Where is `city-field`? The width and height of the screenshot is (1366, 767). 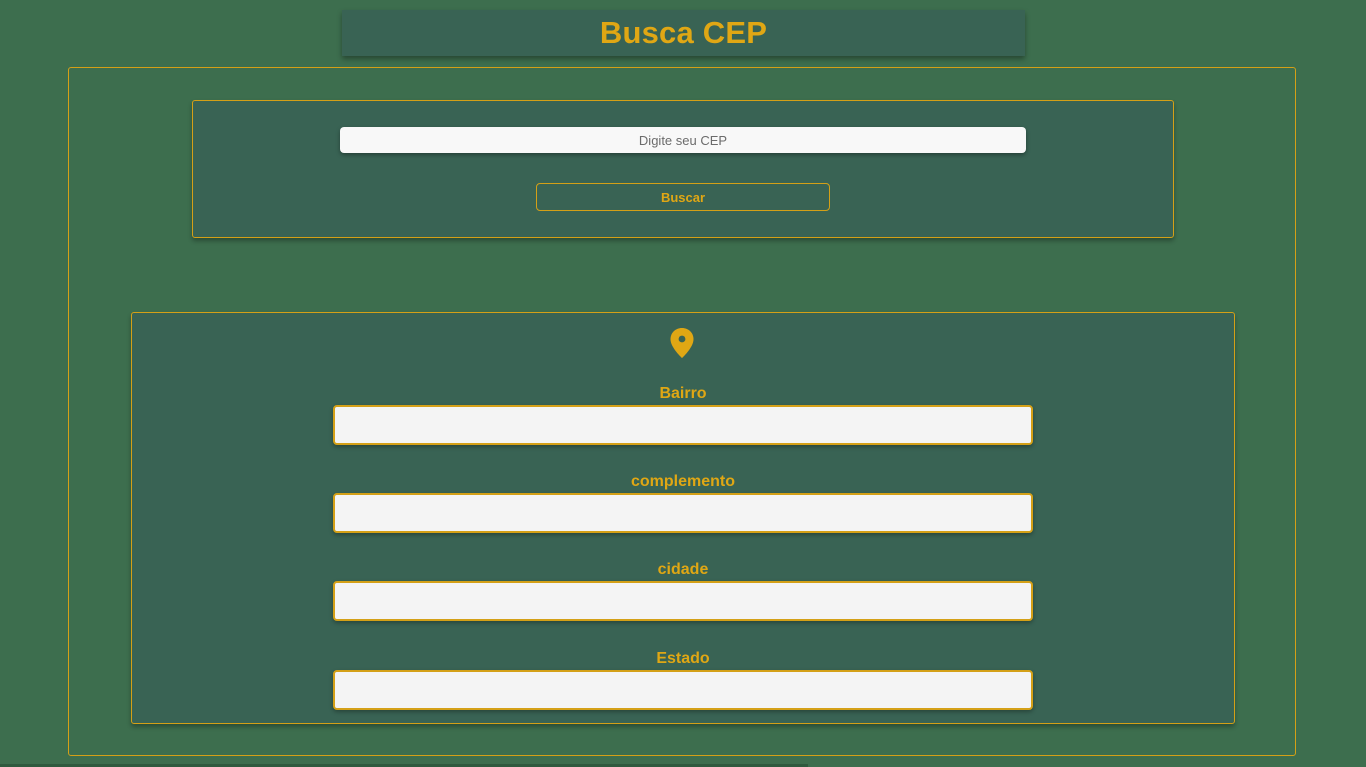 city-field is located at coordinates (683, 601).